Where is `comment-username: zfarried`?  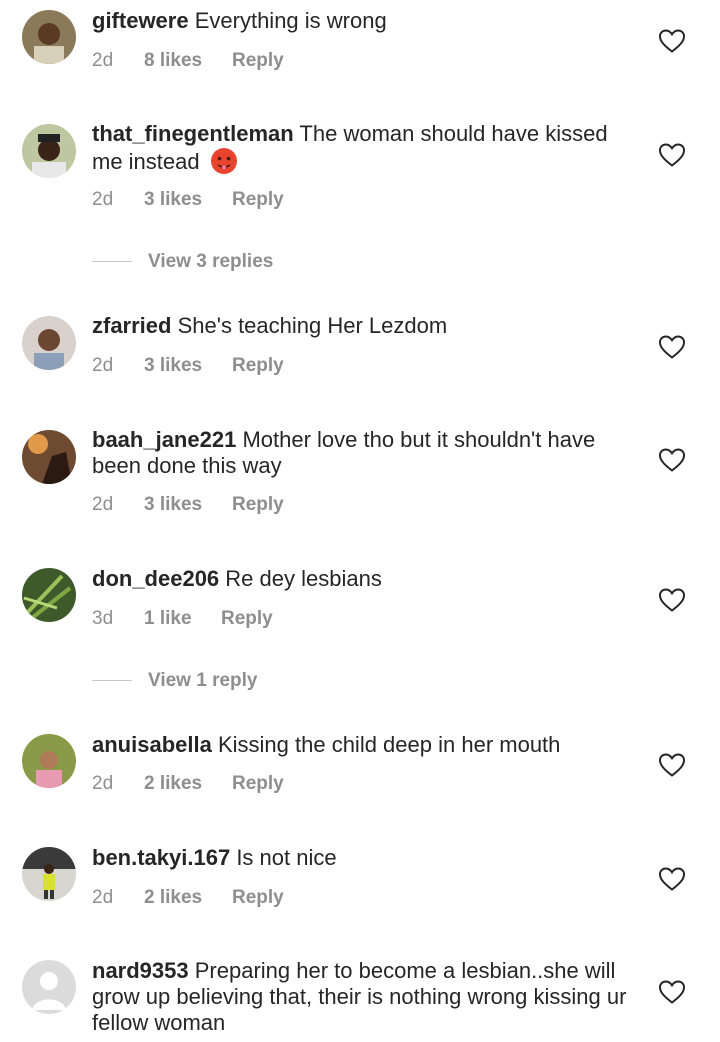
comment-username: zfarried is located at coordinates (131, 325).